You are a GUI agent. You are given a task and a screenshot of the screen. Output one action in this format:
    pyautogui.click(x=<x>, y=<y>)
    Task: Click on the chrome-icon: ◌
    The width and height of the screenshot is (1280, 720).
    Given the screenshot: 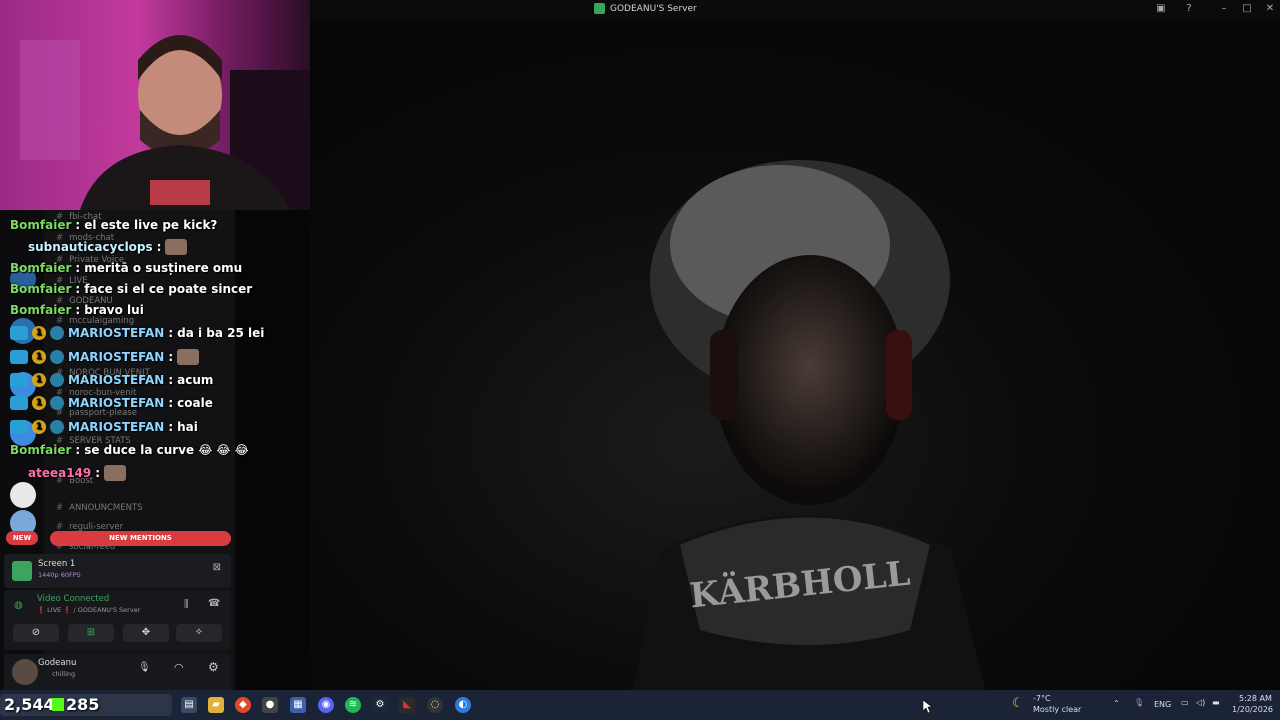 What is the action you would take?
    pyautogui.click(x=435, y=705)
    